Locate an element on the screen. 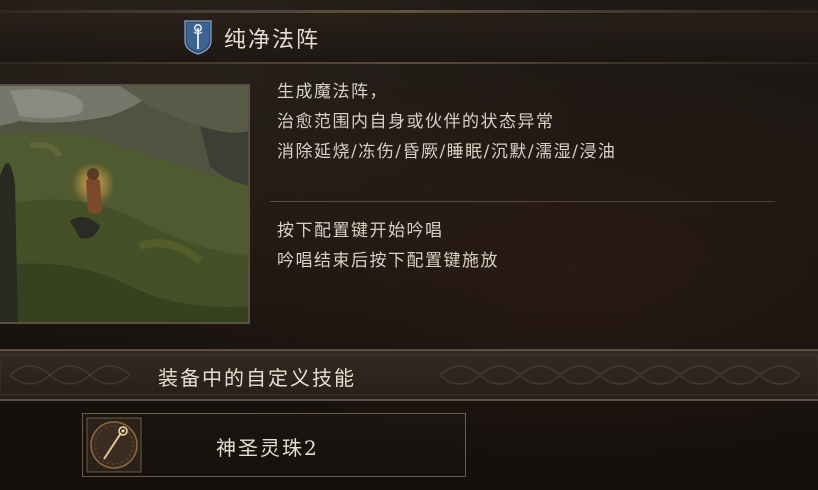 The width and height of the screenshot is (818, 490). instruction-line-2: 吟唱结束后按下配置键施放 is located at coordinates (388, 261).